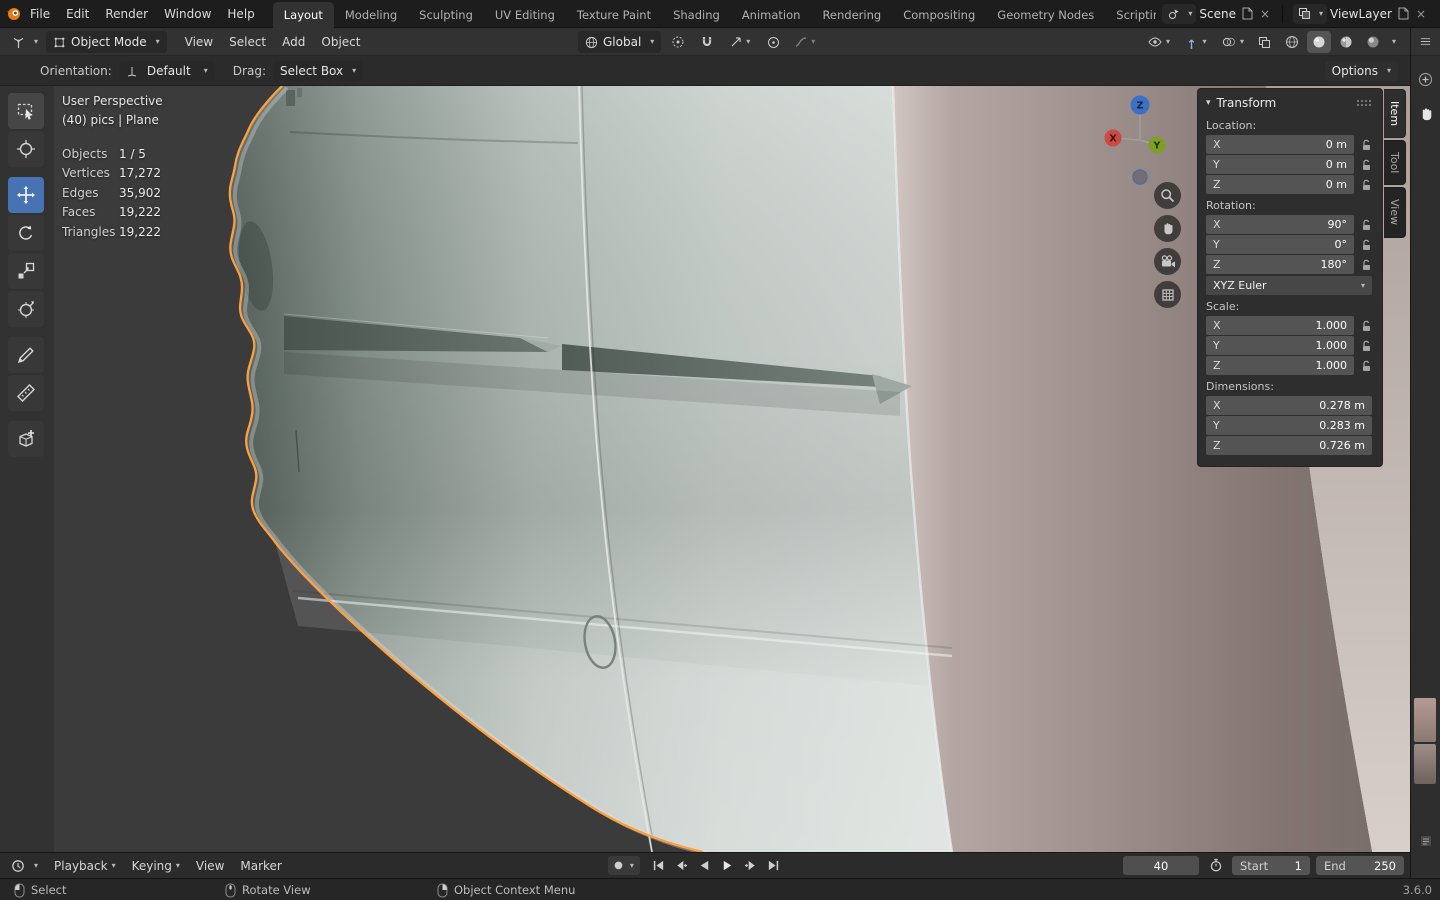  Describe the element at coordinates (1360, 865) in the screenshot. I see `end-frame-field: End 250` at that location.